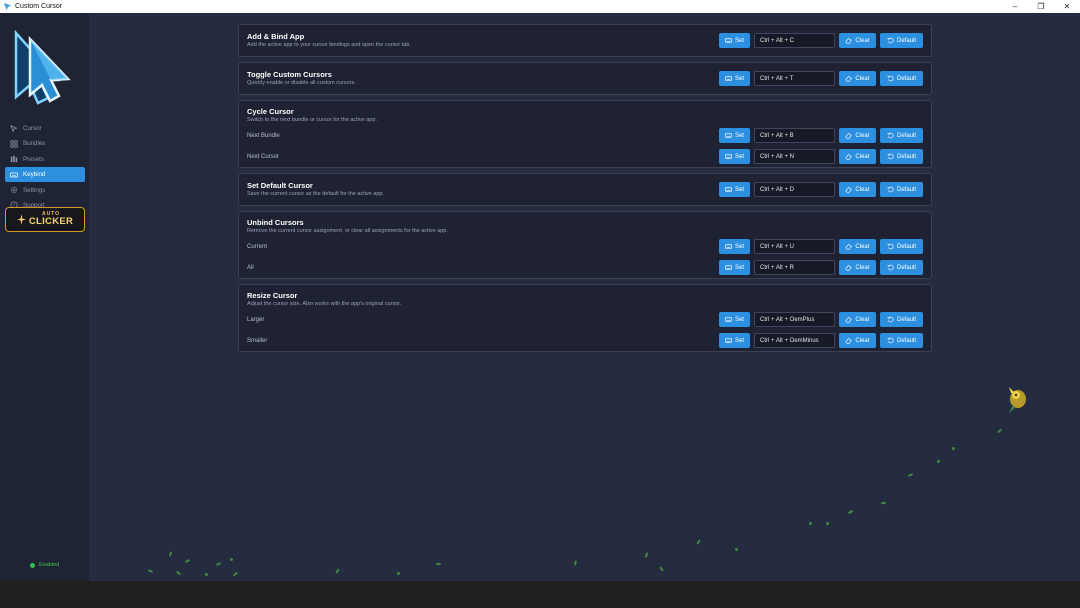 The height and width of the screenshot is (608, 1080). I want to click on sidebar-item-bundles: Bundles, so click(45, 143).